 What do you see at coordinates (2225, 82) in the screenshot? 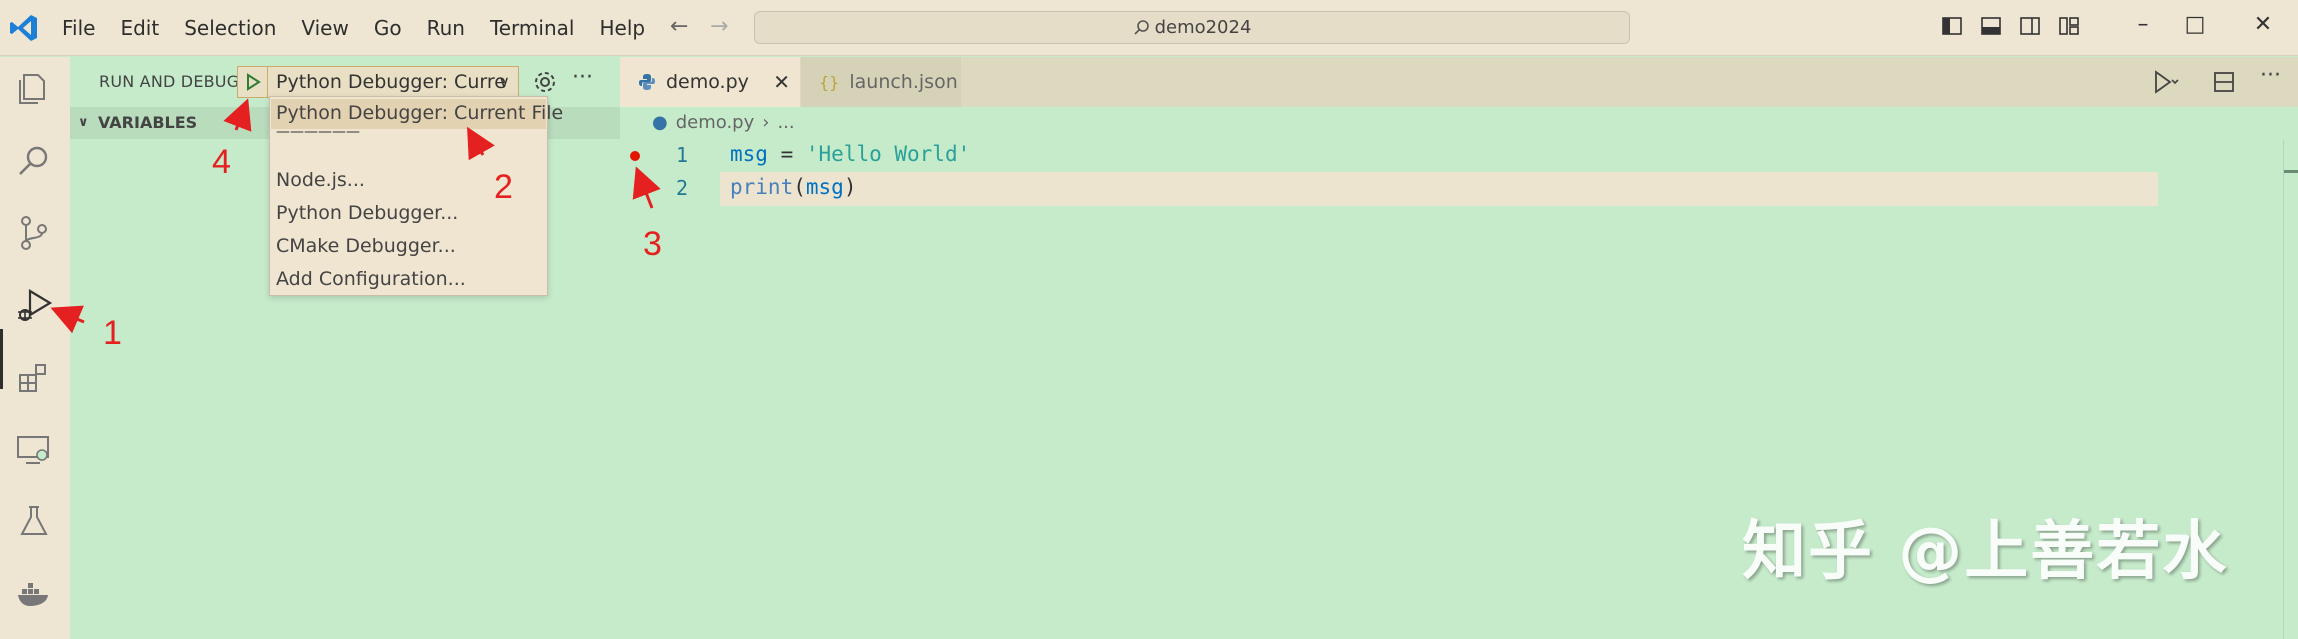
I see `split-editor-icon` at bounding box center [2225, 82].